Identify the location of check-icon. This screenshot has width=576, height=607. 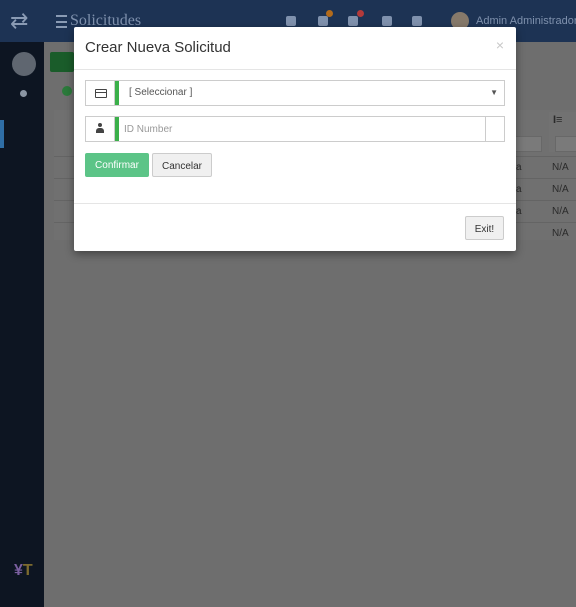
(67, 91).